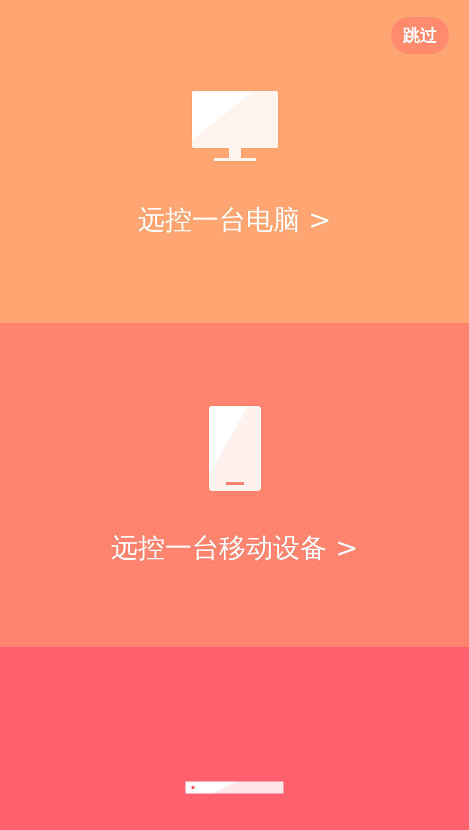  Describe the element at coordinates (234, 126) in the screenshot. I see `monitor-icon` at that location.